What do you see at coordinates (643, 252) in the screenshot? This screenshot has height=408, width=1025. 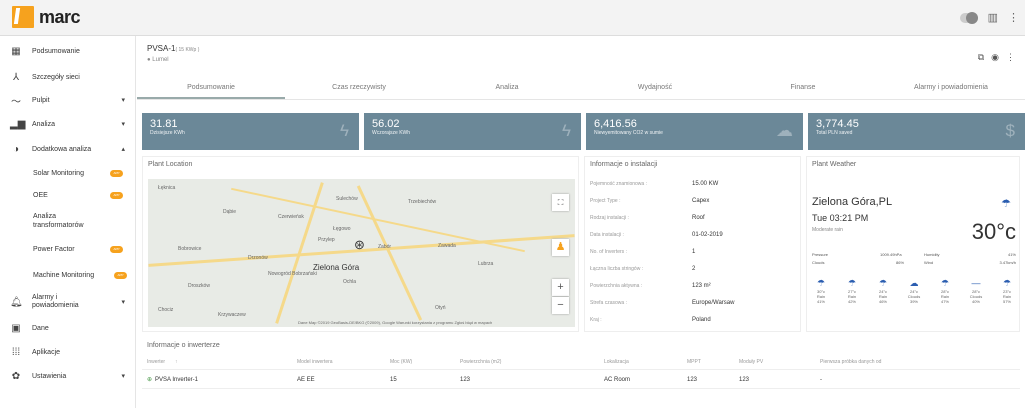 I see `info-row: No. of Inverters :1` at bounding box center [643, 252].